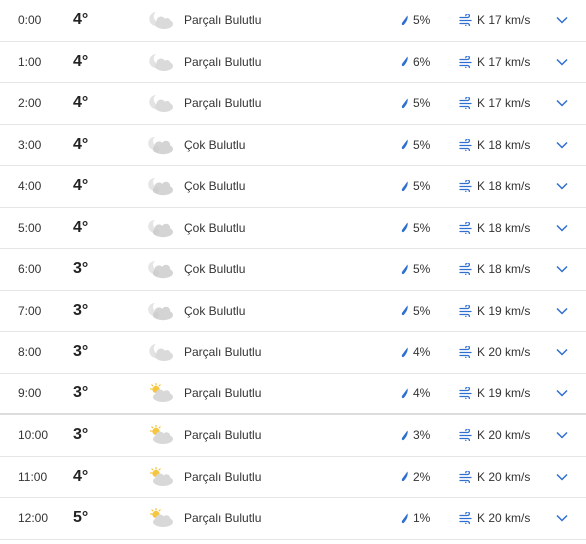  What do you see at coordinates (33, 435) in the screenshot?
I see `hour-time: 10:00` at bounding box center [33, 435].